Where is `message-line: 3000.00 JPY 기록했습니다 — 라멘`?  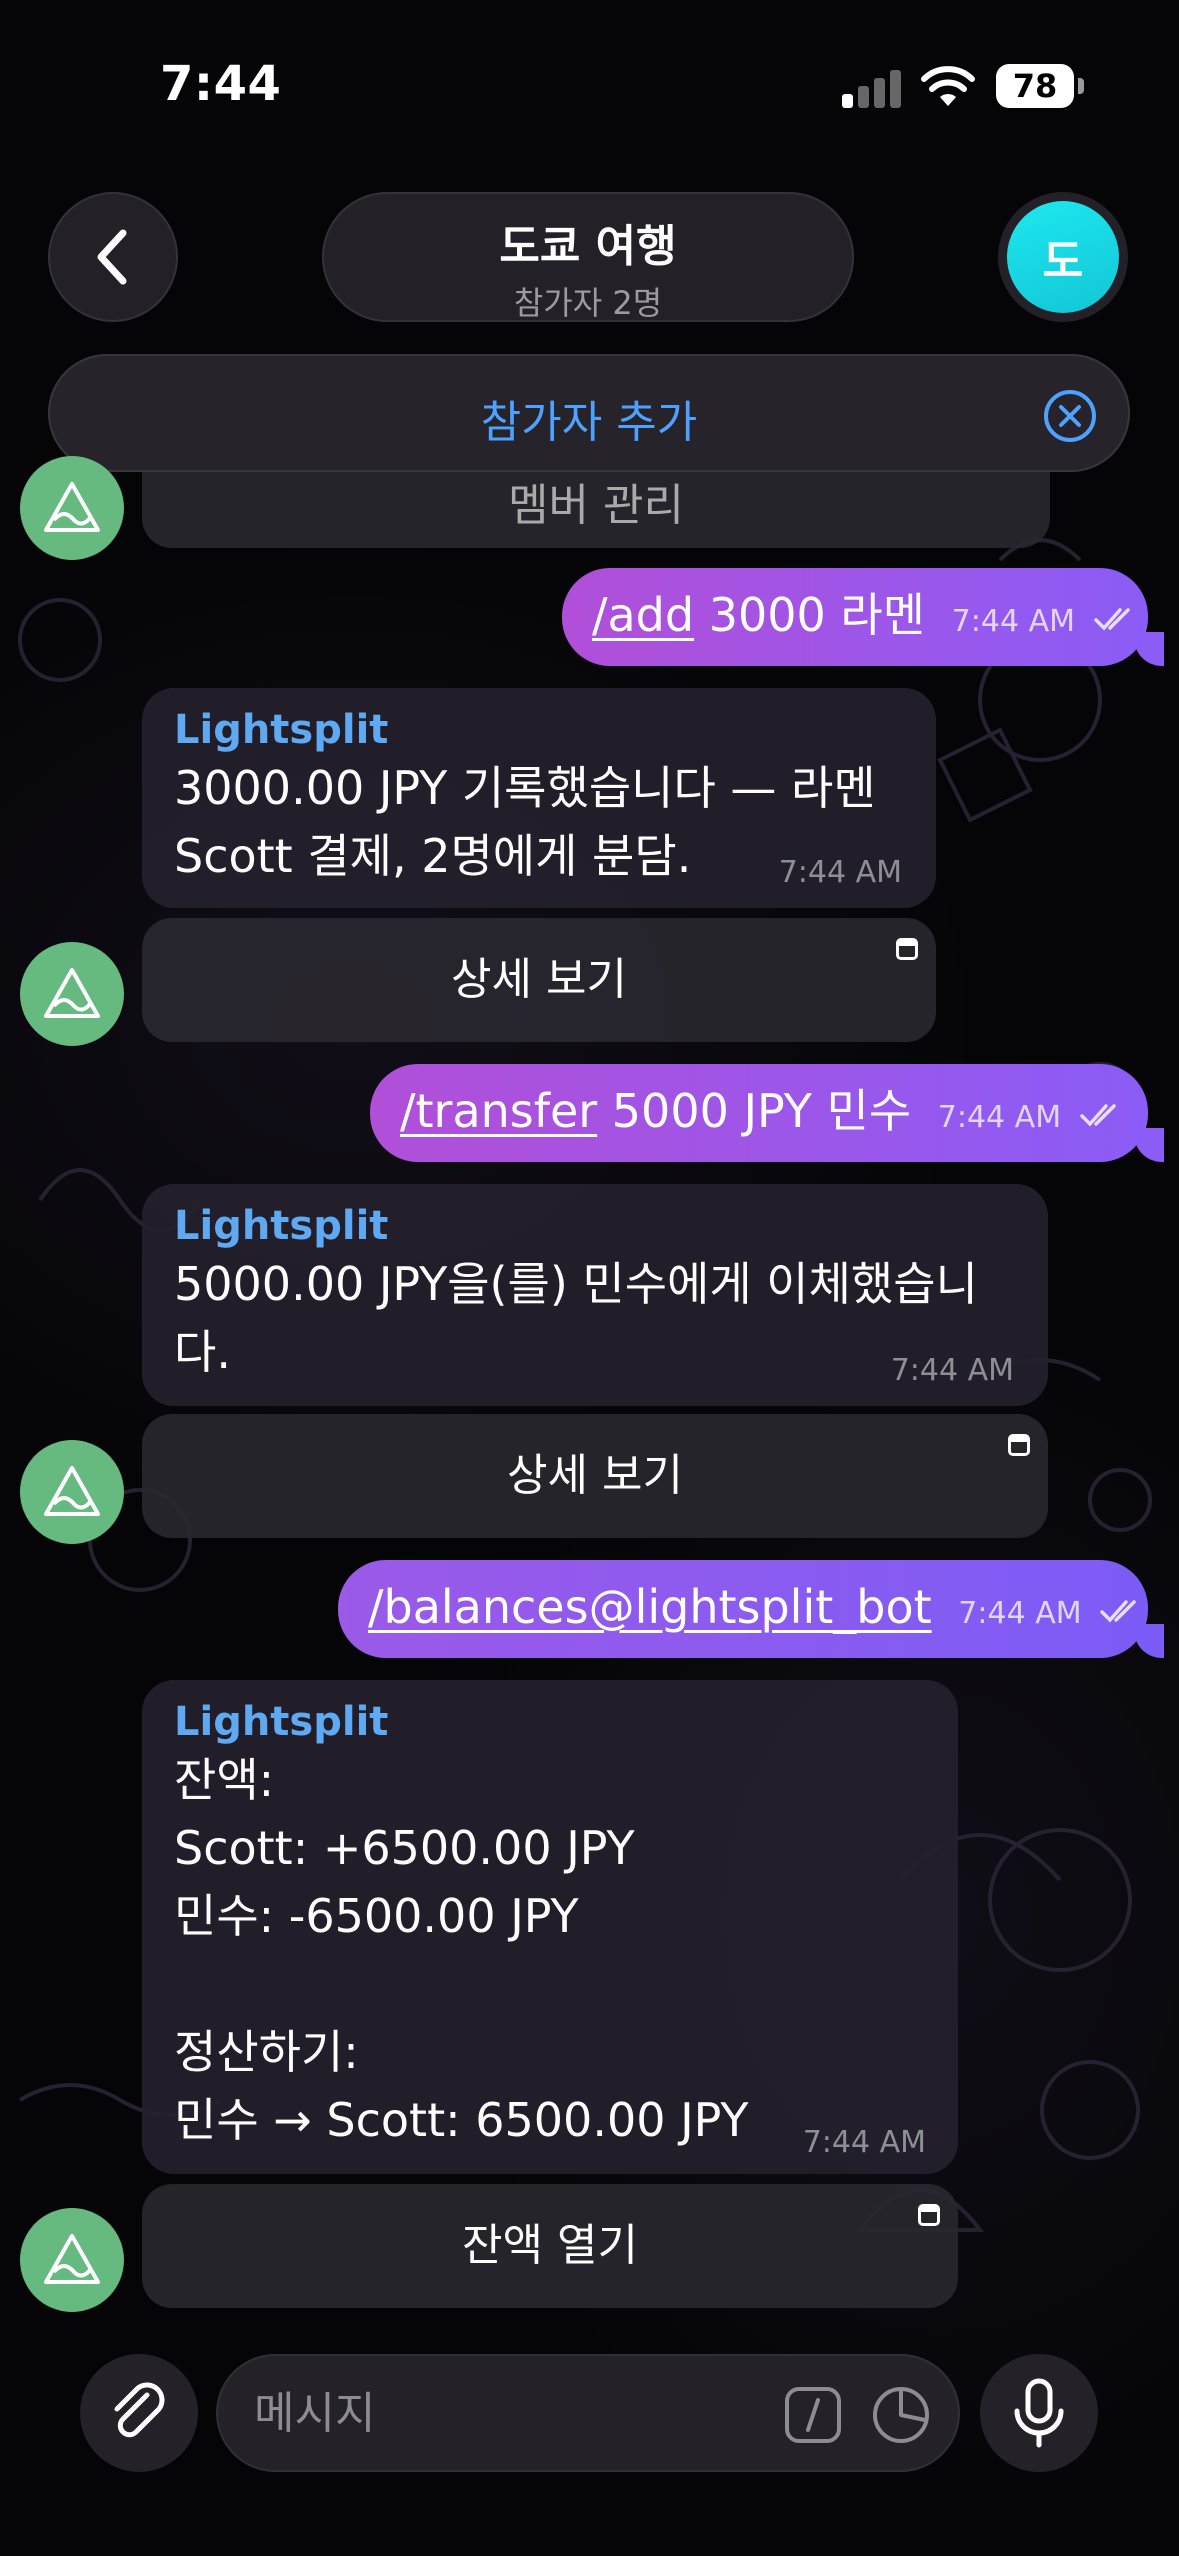
message-line: 3000.00 JPY 기록했습니다 — 라멘 is located at coordinates (525, 788).